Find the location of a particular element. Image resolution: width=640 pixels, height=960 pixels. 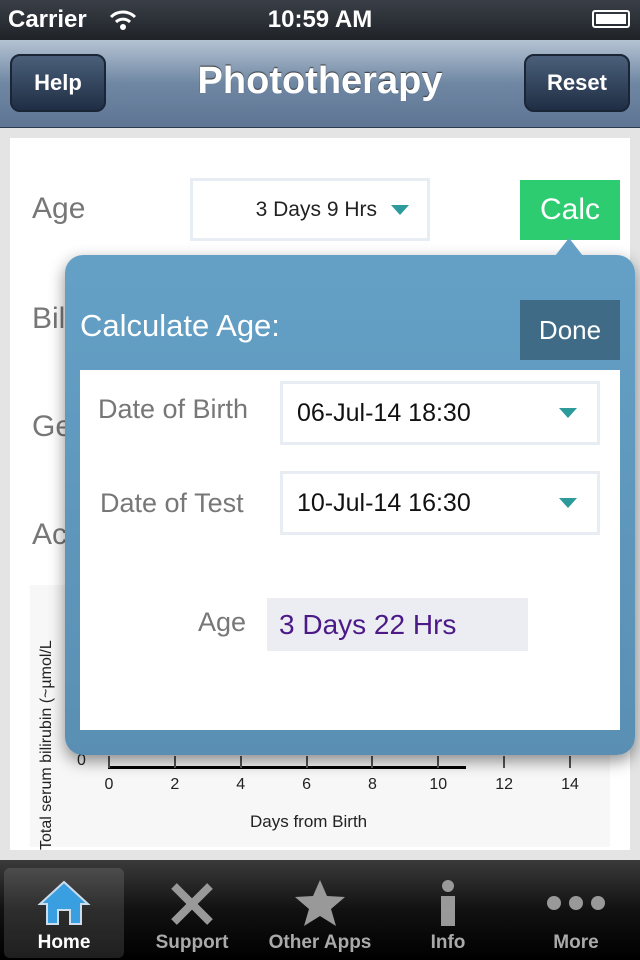

popover-arrow is located at coordinates (569, 247).